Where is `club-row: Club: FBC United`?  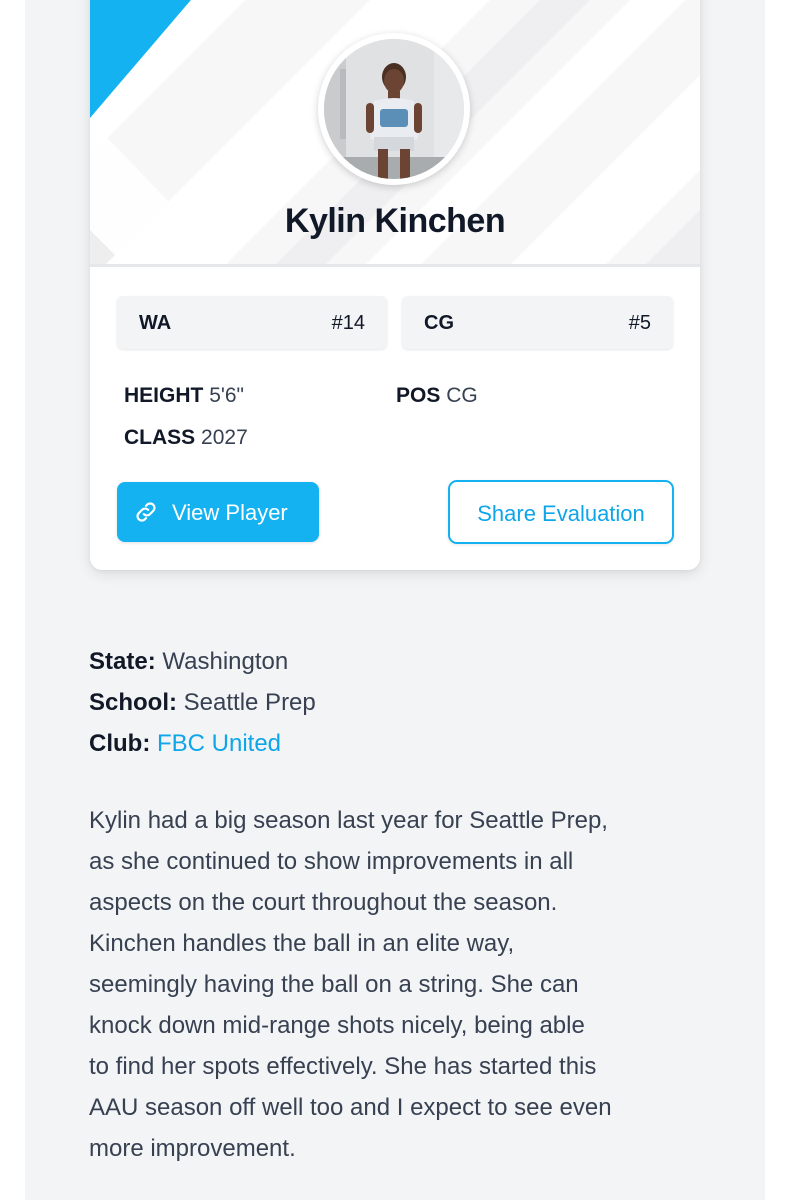 club-row: Club: FBC United is located at coordinates (185, 744).